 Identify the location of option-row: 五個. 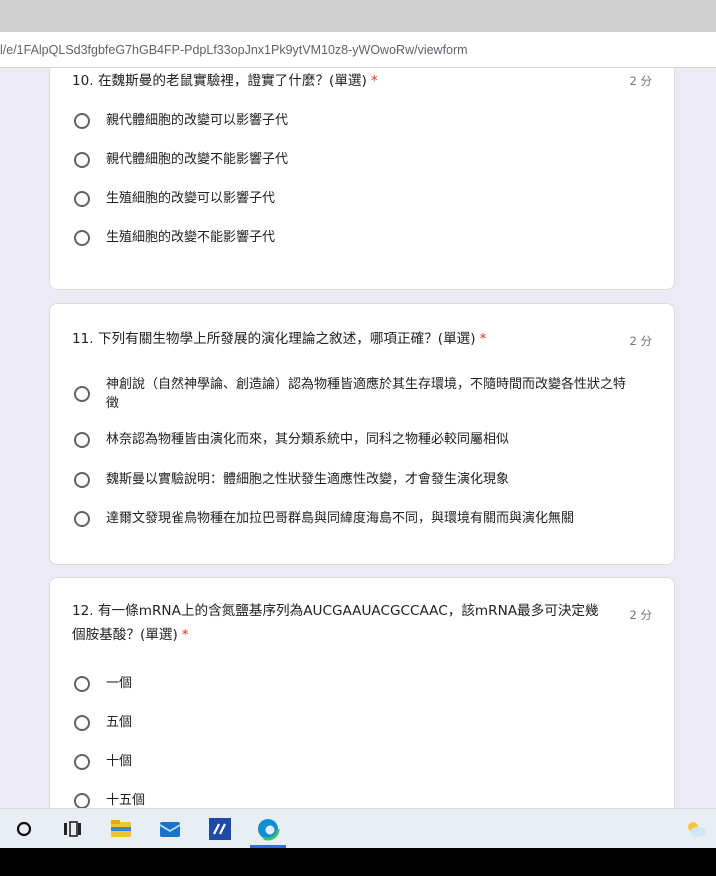
(362, 725).